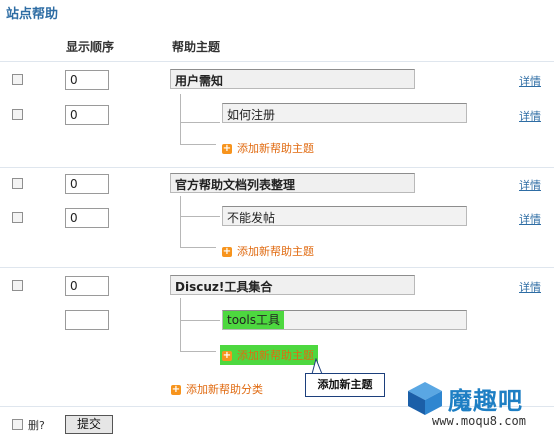 This screenshot has width=554, height=436. What do you see at coordinates (479, 421) in the screenshot?
I see `watermark-url: www.moqu8.com` at bounding box center [479, 421].